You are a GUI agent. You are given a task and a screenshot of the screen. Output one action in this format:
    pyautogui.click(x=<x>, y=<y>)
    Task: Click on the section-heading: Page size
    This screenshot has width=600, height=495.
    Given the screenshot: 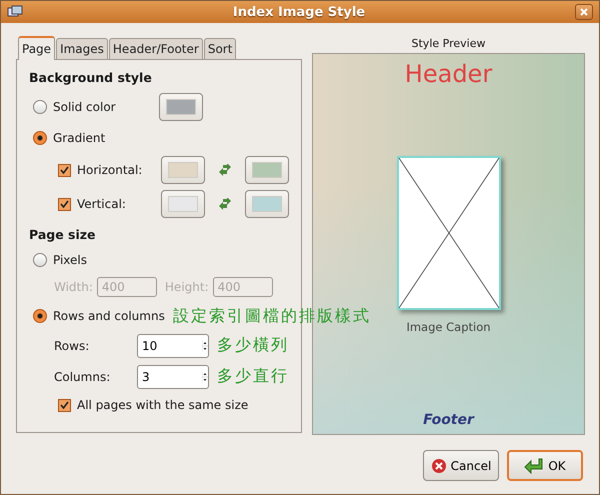 What is the action you would take?
    pyautogui.click(x=63, y=234)
    